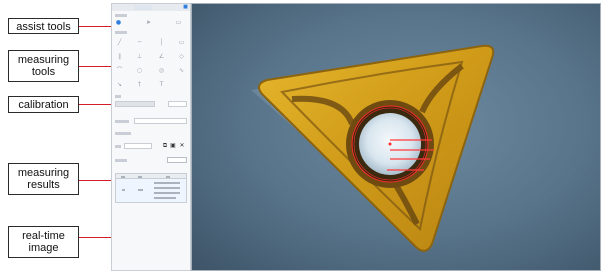 The height and width of the screenshot is (274, 603). Describe the element at coordinates (43, 236) in the screenshot. I see `real-time-image-label-line1: real-time` at that location.